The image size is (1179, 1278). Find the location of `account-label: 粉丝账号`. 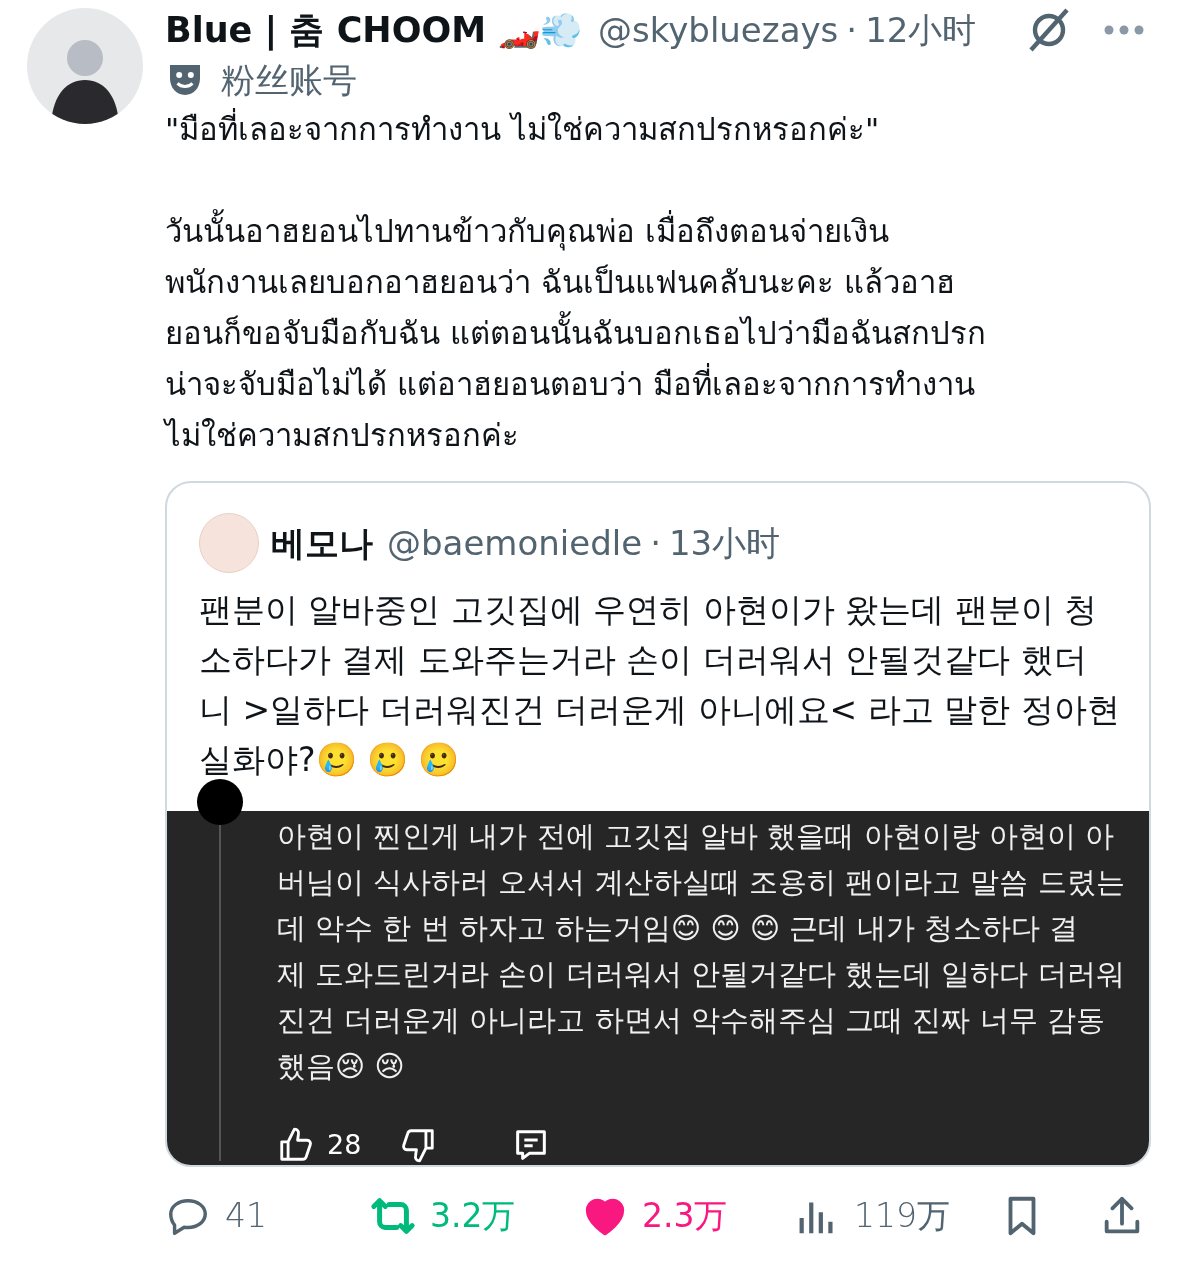

account-label: 粉丝账号 is located at coordinates (289, 80).